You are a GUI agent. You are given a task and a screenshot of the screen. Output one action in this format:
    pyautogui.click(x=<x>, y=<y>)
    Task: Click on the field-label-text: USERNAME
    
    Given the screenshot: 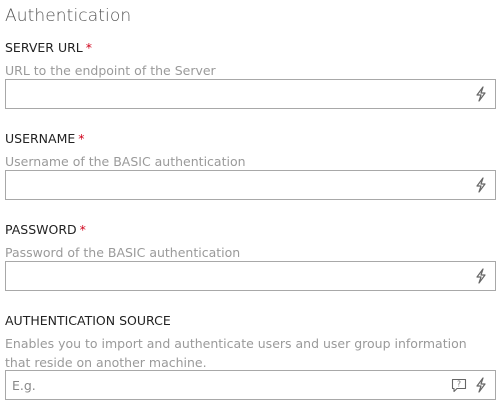 What is the action you would take?
    pyautogui.click(x=40, y=138)
    